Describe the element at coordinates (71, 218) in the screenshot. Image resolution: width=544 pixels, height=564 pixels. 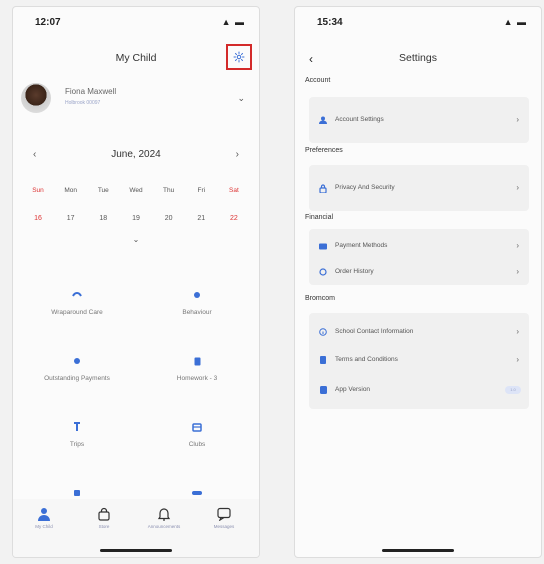
I see `calendar-date: 17` at that location.